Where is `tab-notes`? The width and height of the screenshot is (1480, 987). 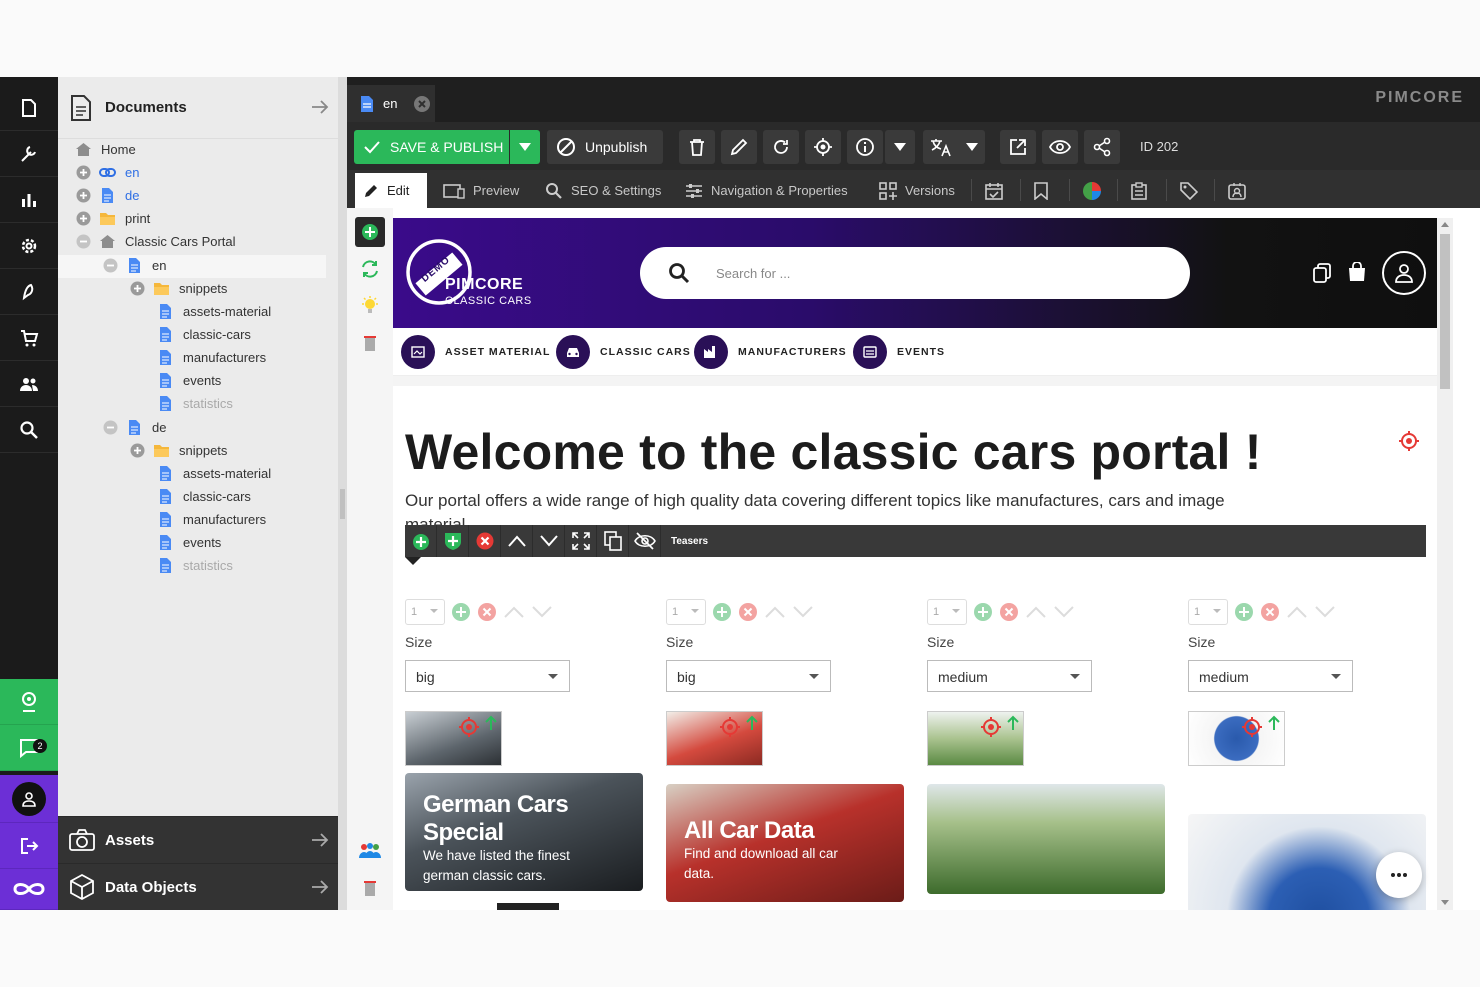
tab-notes is located at coordinates (1139, 190).